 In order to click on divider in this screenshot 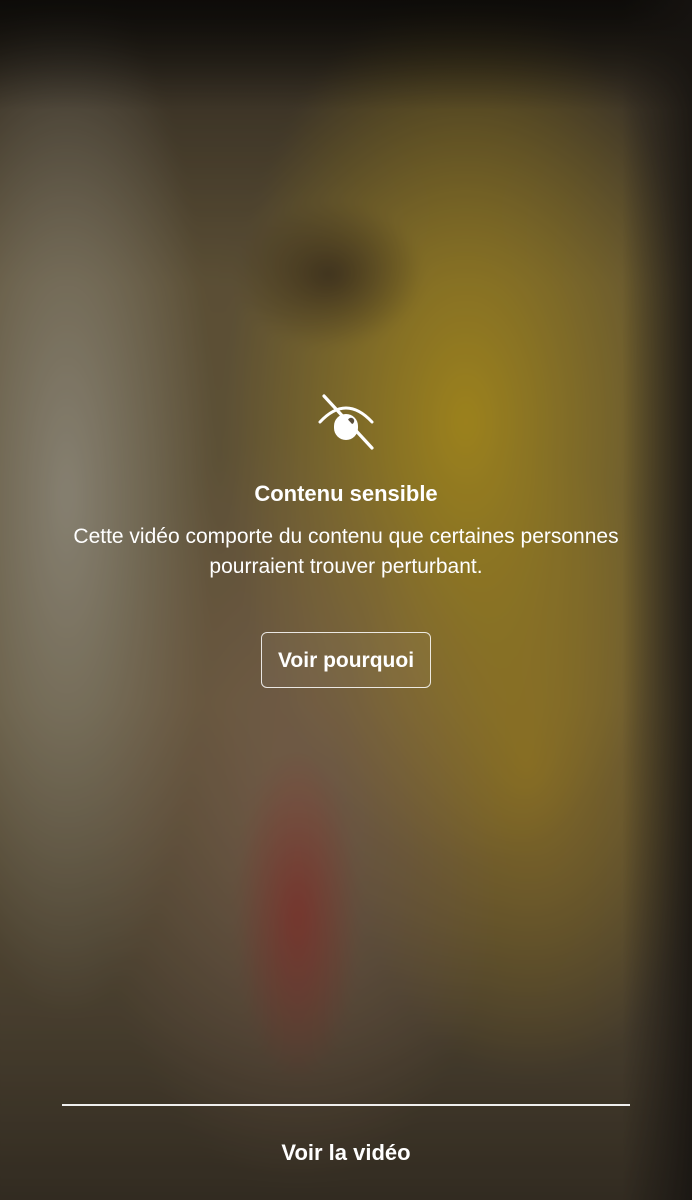, I will do `click(346, 1105)`.